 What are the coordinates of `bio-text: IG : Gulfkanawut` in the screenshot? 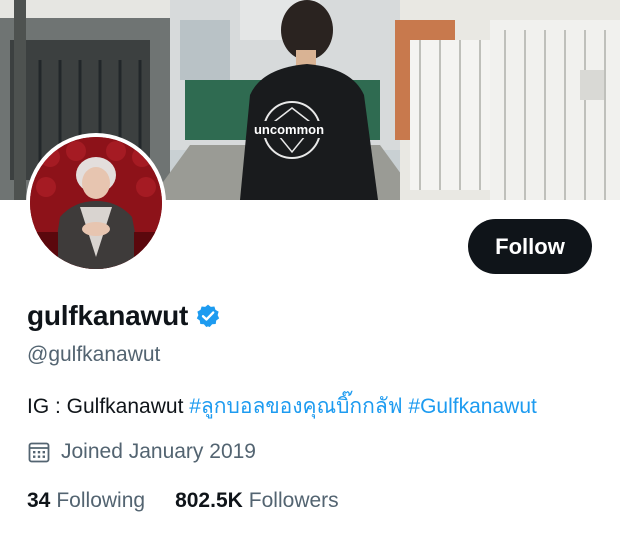 It's located at (108, 406).